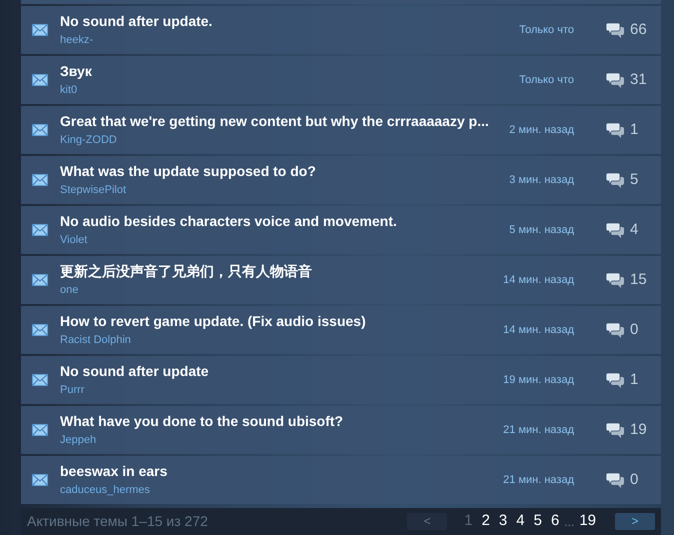 This screenshot has width=674, height=535. I want to click on page-link: 4, so click(520, 521).